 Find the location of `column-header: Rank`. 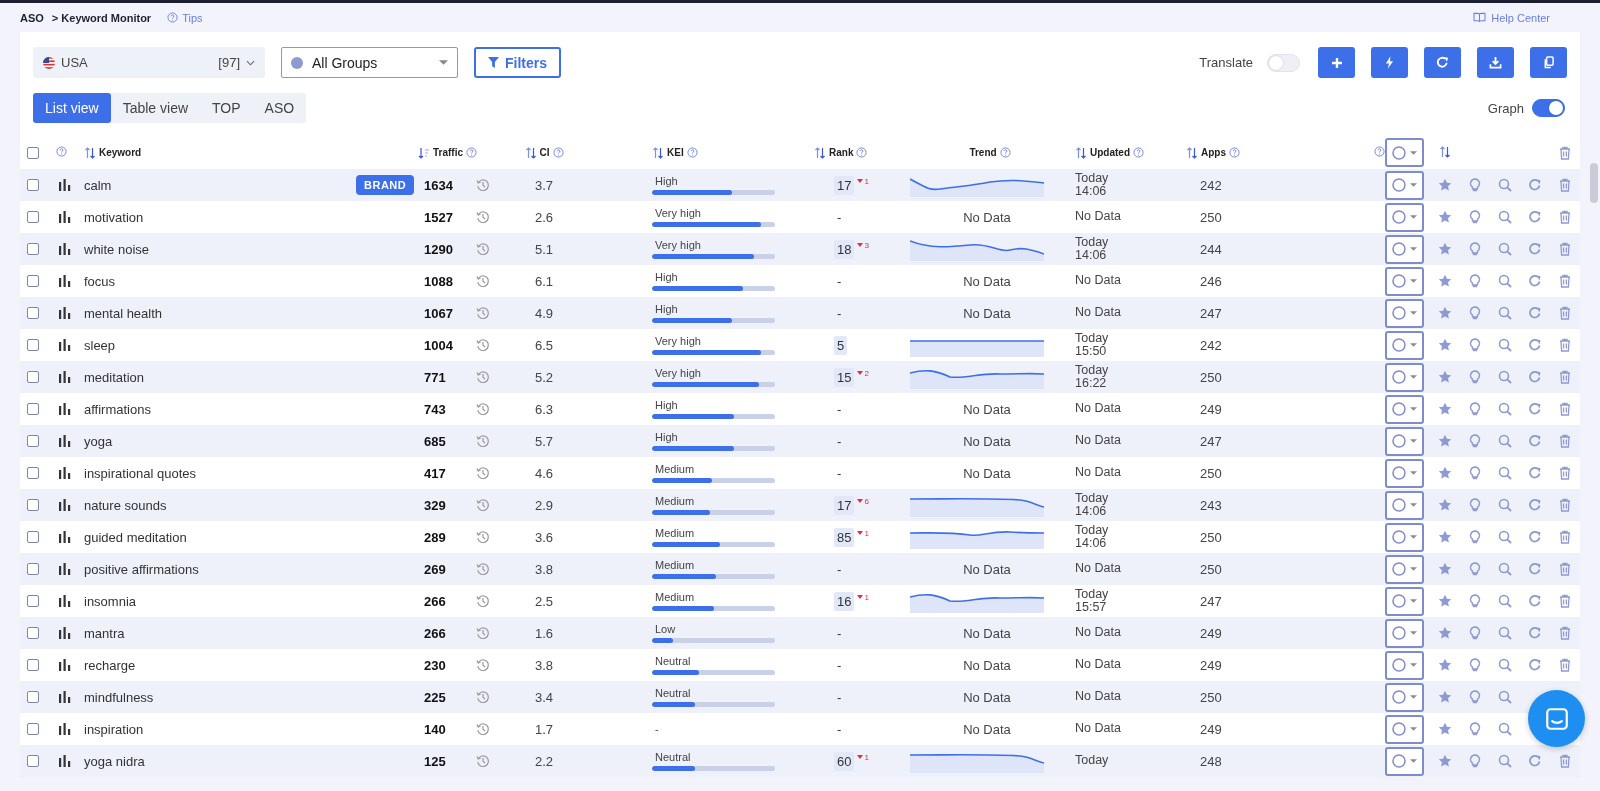

column-header: Rank is located at coordinates (841, 152).